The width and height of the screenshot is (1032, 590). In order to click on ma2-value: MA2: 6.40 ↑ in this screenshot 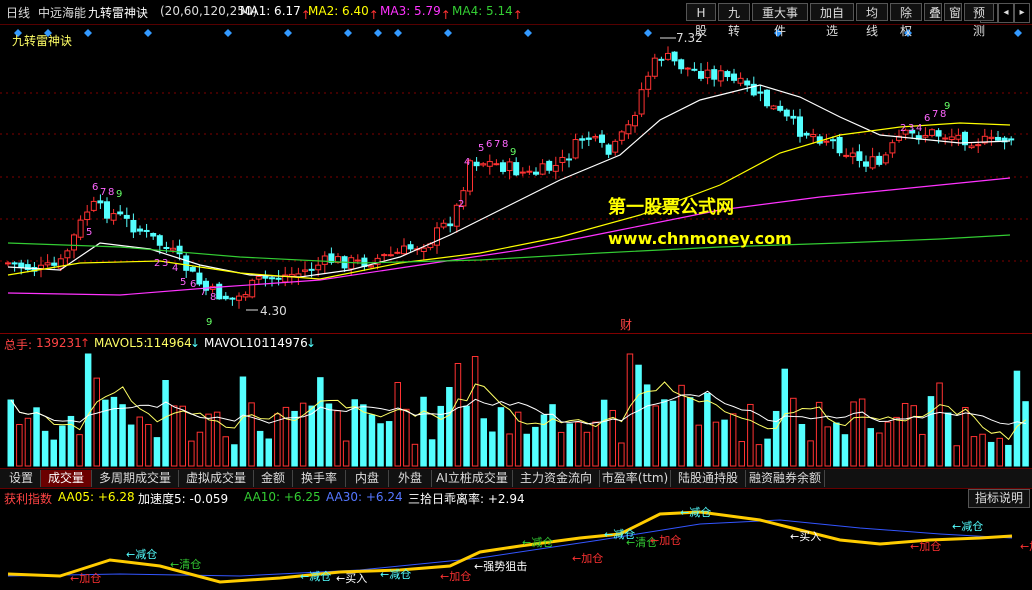, I will do `click(343, 13)`.